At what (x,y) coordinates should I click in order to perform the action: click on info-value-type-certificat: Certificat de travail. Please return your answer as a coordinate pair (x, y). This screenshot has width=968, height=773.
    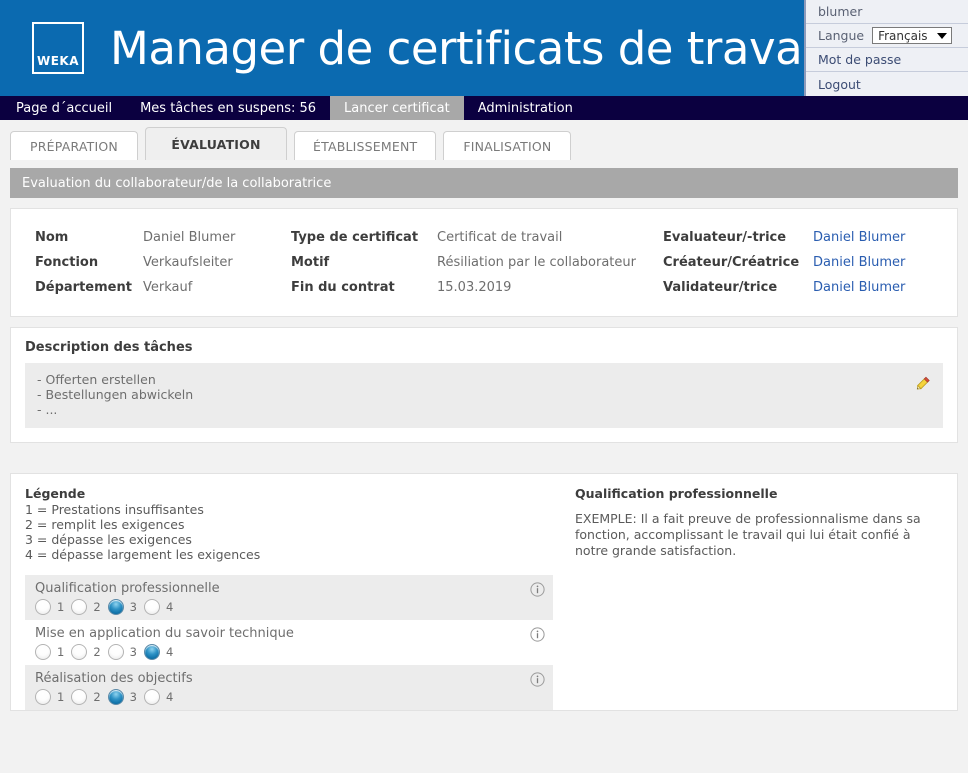
    Looking at the image, I should click on (500, 237).